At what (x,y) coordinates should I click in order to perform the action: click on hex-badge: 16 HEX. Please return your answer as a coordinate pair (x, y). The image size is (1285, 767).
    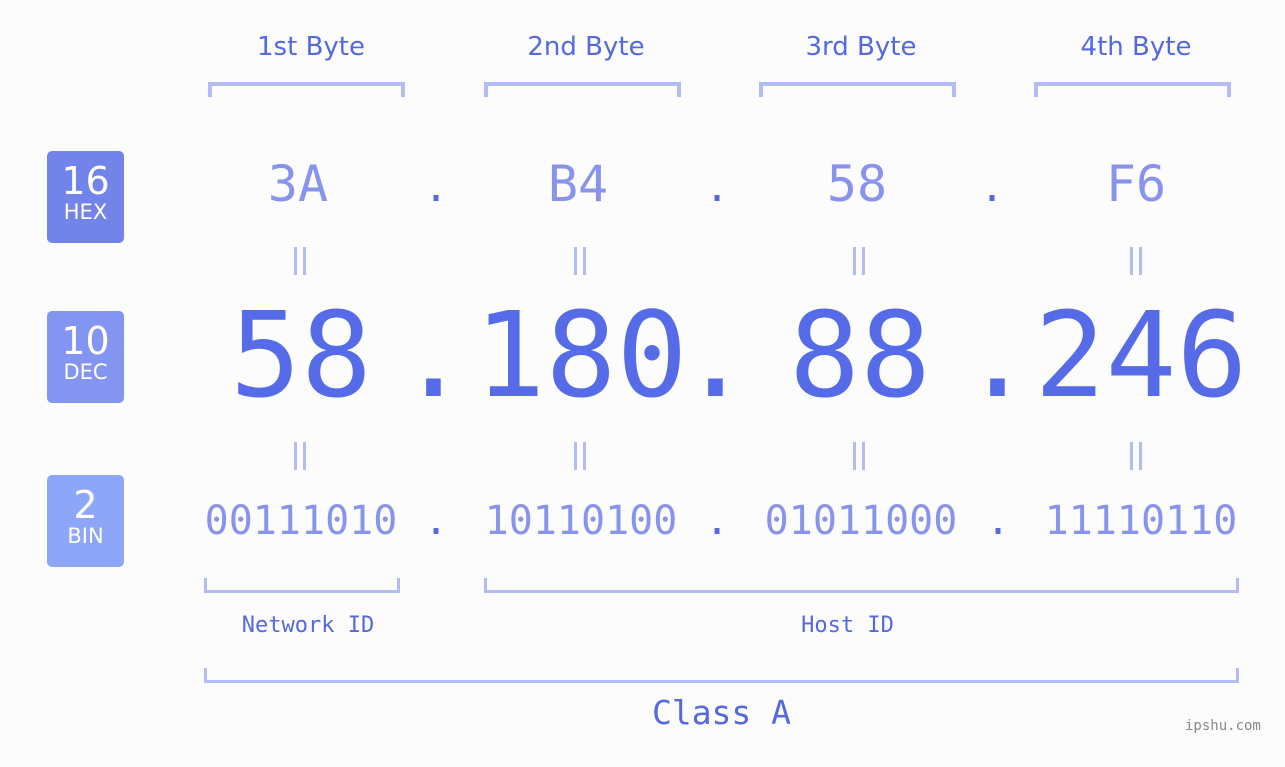
    Looking at the image, I should click on (85, 197).